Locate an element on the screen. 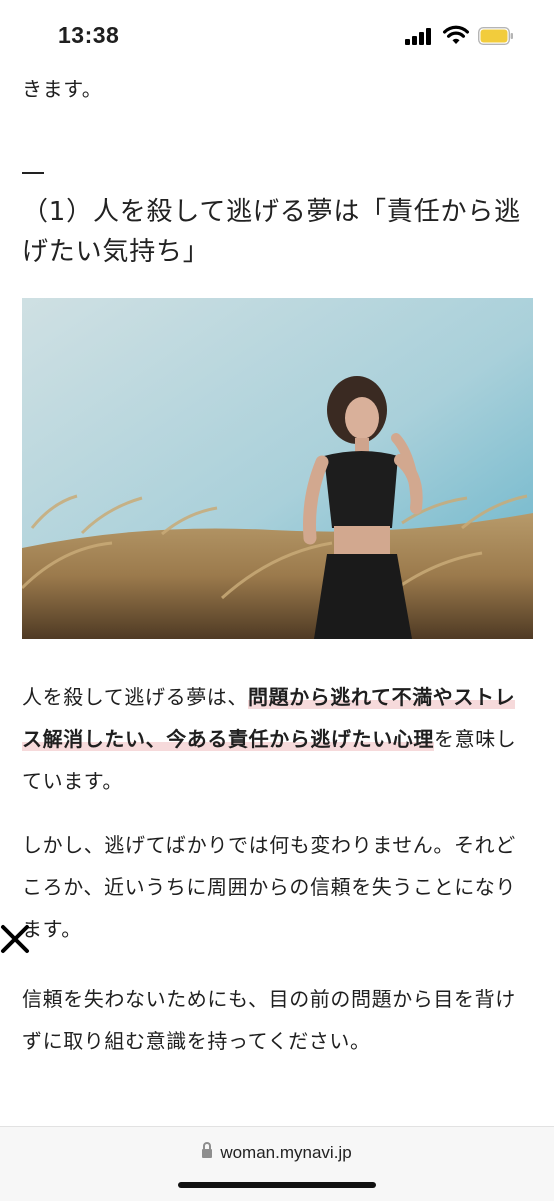 The height and width of the screenshot is (1201, 554). paragraph-1-pre: 人を殺して逃げる夢は、 is located at coordinates (135, 697).